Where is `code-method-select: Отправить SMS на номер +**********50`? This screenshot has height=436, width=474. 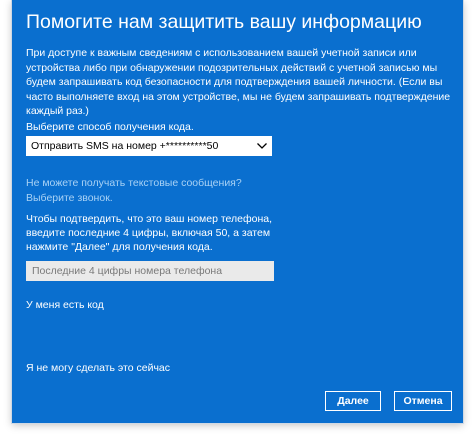 code-method-select: Отправить SMS на номер +**********50 is located at coordinates (149, 146).